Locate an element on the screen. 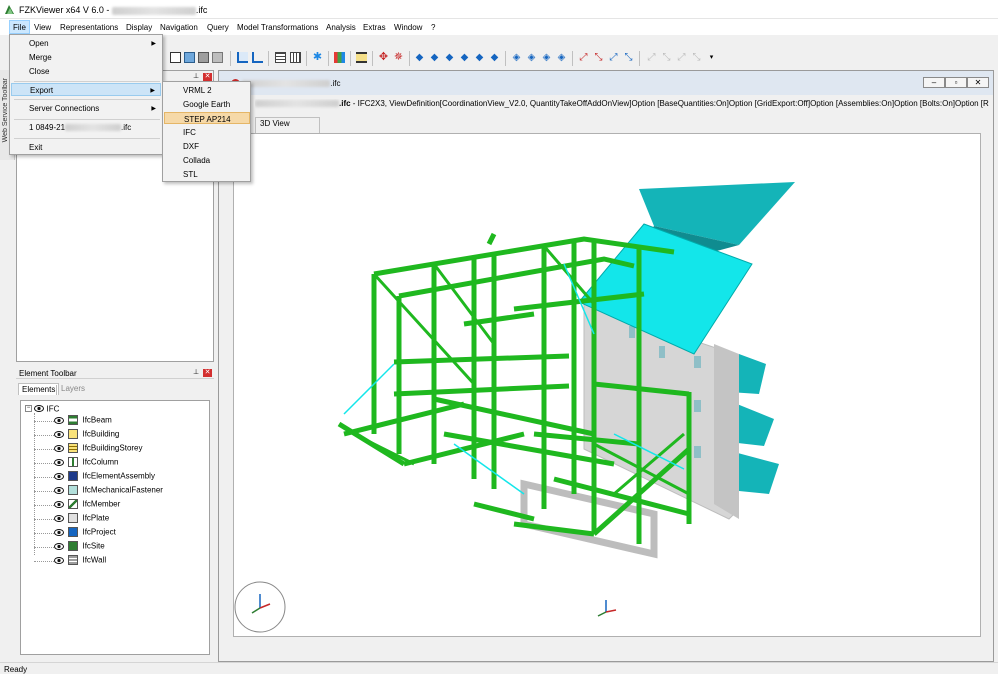  grid-icon is located at coordinates (280, 57).